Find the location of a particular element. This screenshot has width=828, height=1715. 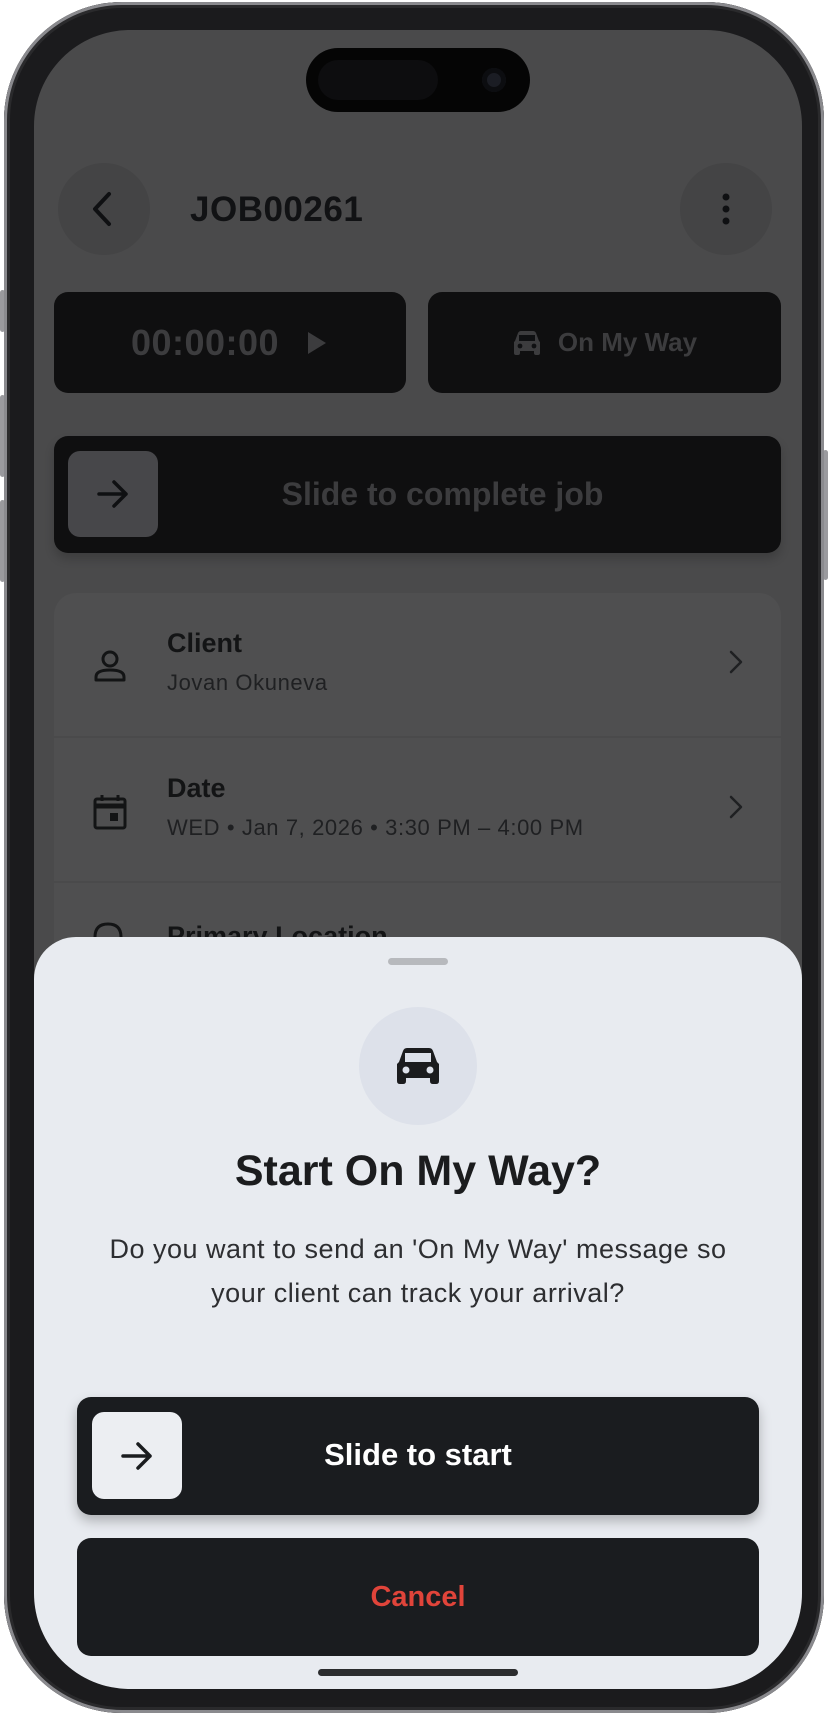

cancel-label: Cancel is located at coordinates (418, 1596).